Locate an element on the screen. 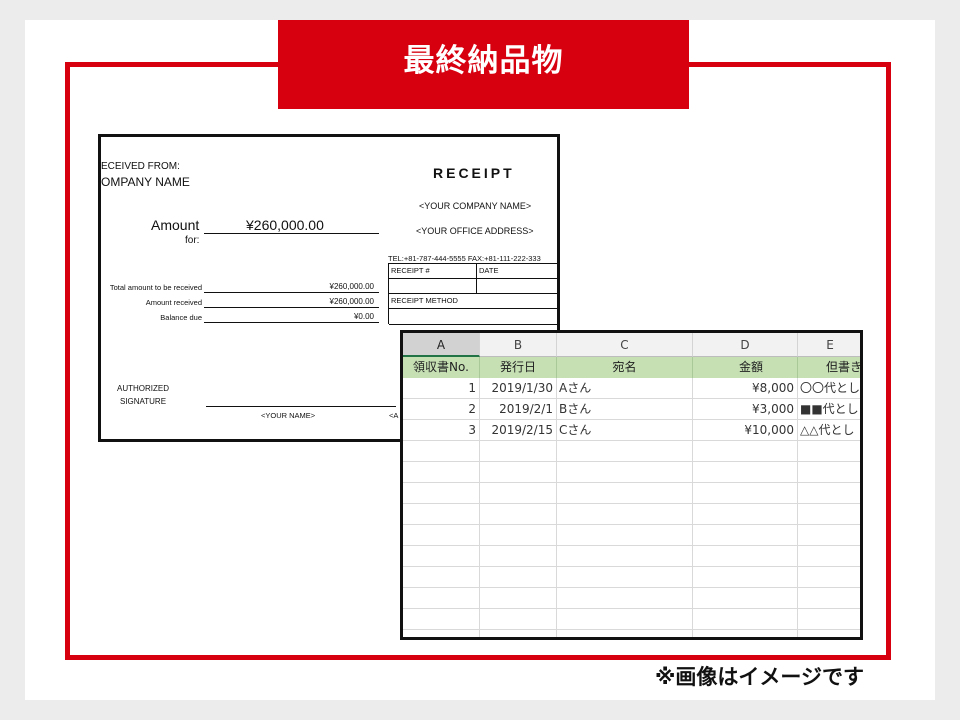  tel-fax: TEL:+81-787-444-5555 FAX:+81-111-222-333 is located at coordinates (464, 258).